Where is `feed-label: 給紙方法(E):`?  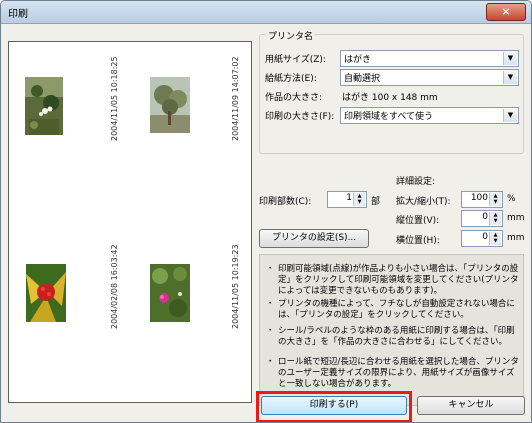
feed-label: 給紙方法(E): is located at coordinates (291, 79).